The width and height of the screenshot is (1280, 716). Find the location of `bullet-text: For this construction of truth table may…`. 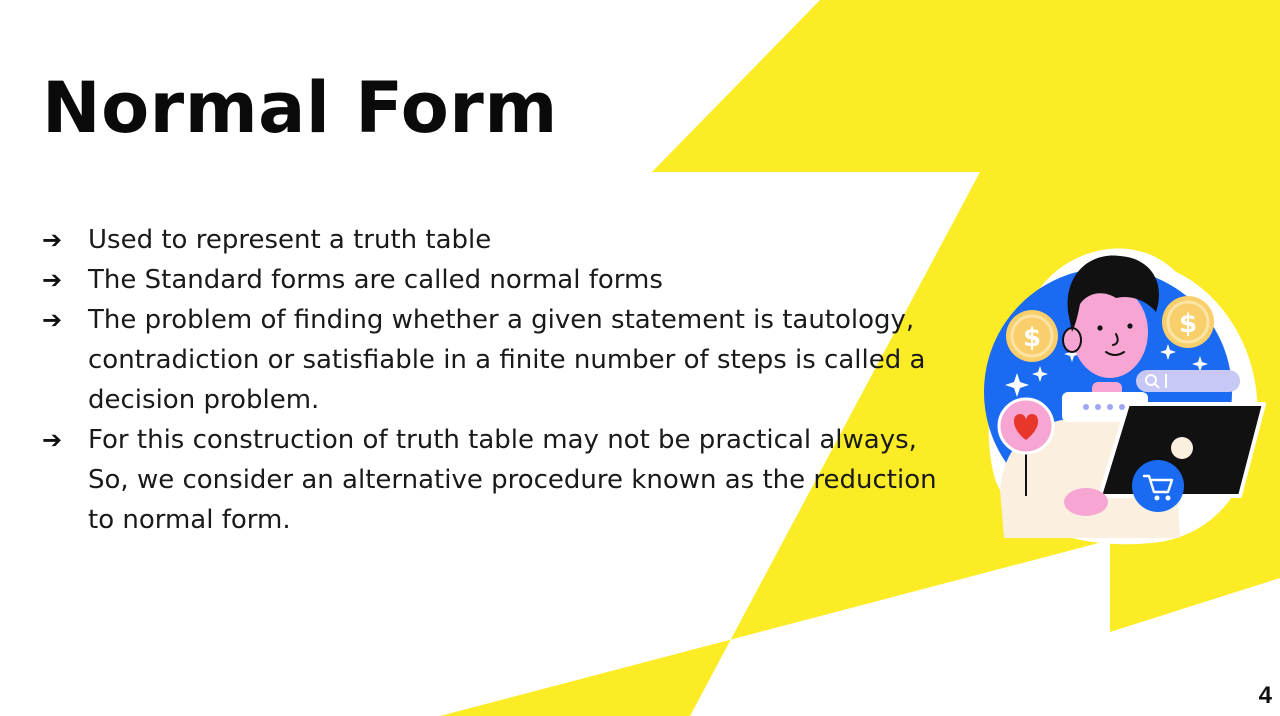

bullet-text: For this construction of truth table may… is located at coordinates (512, 480).